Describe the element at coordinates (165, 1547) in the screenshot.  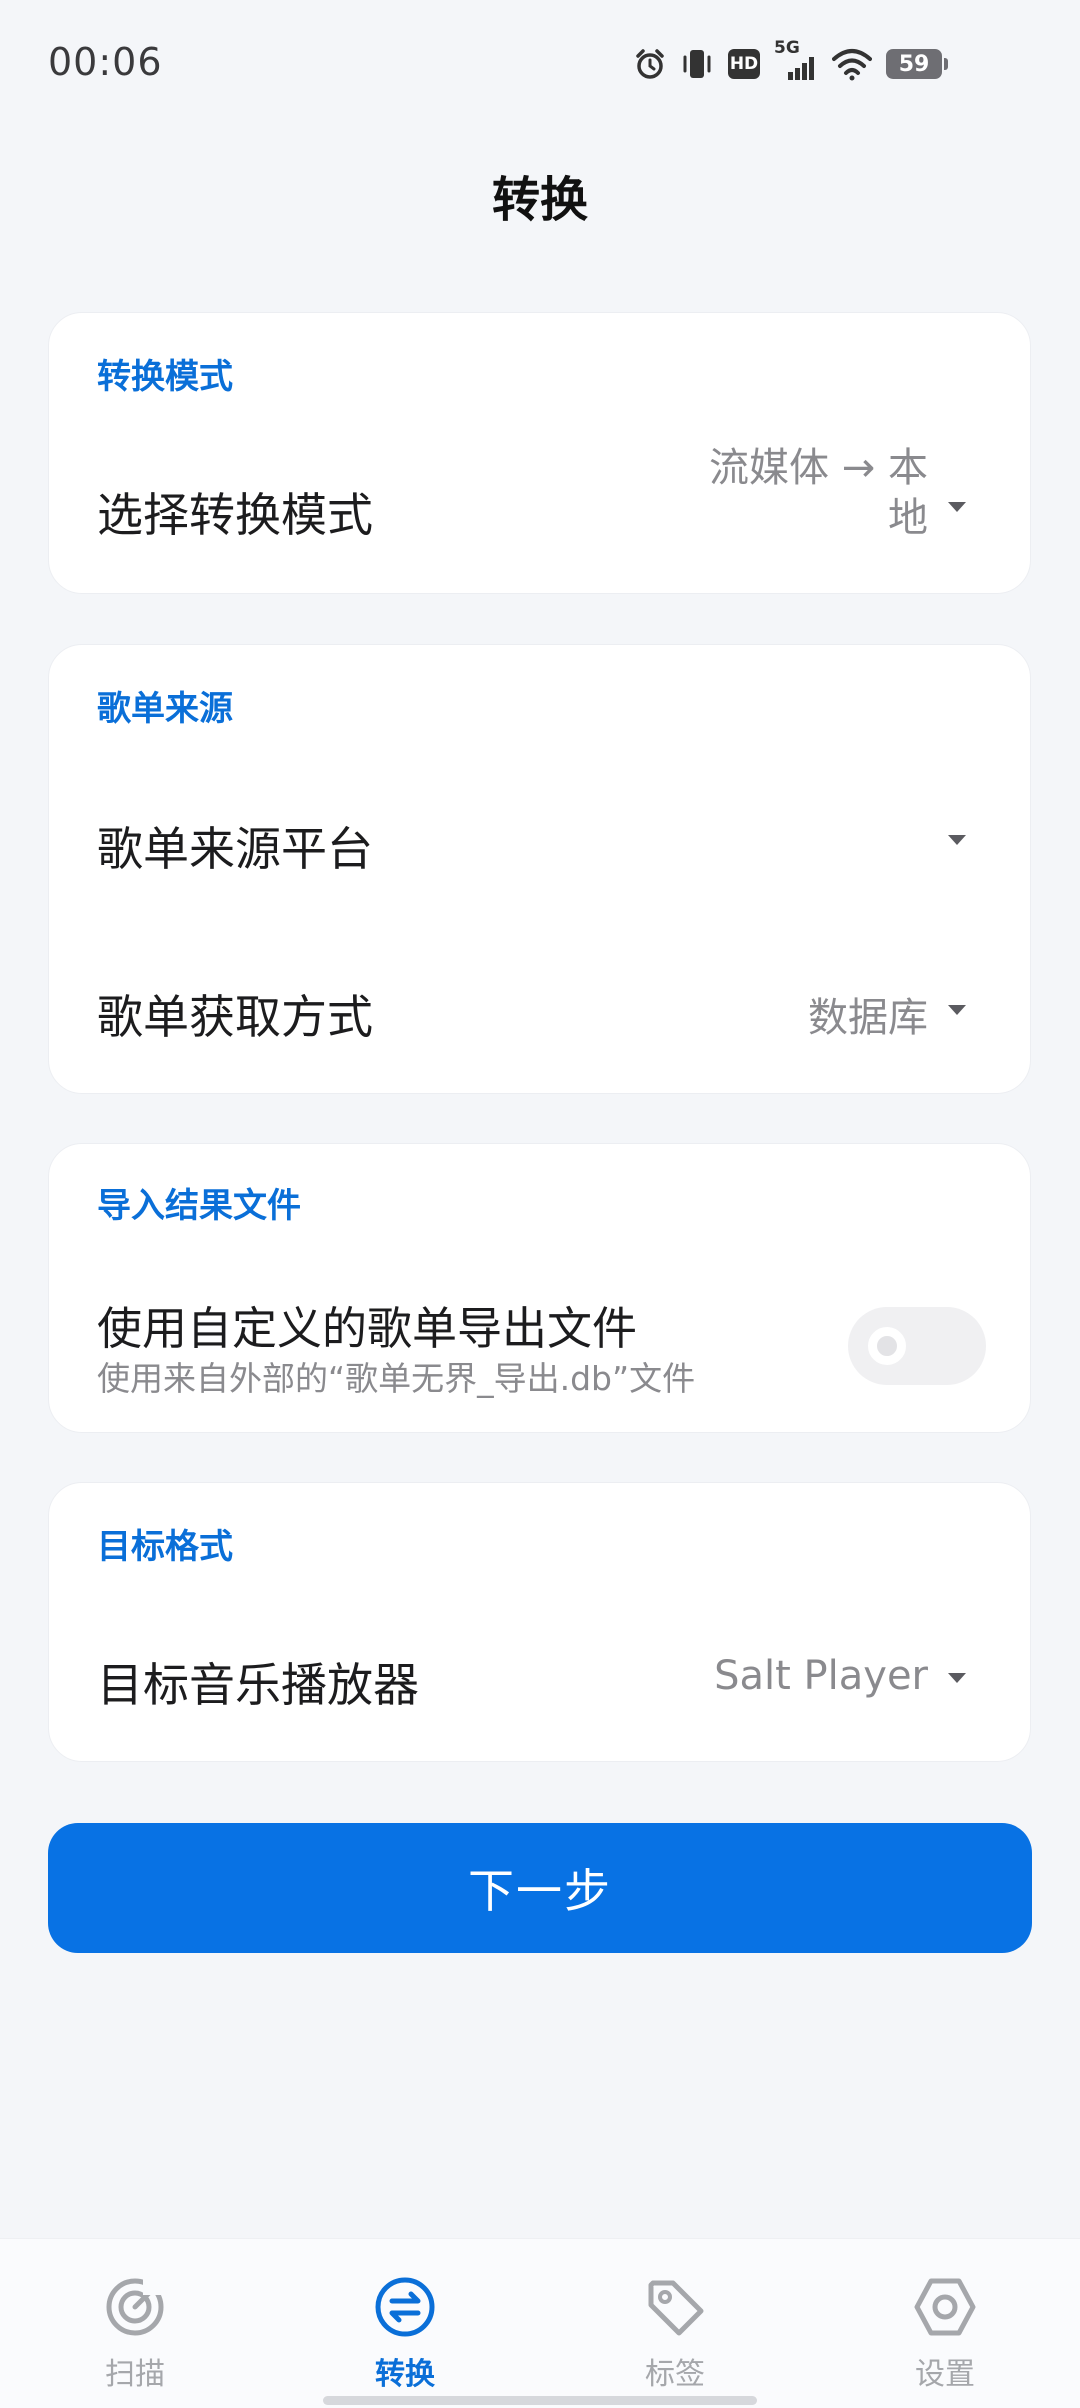
I see `card-header-target-format: 目标格式` at that location.